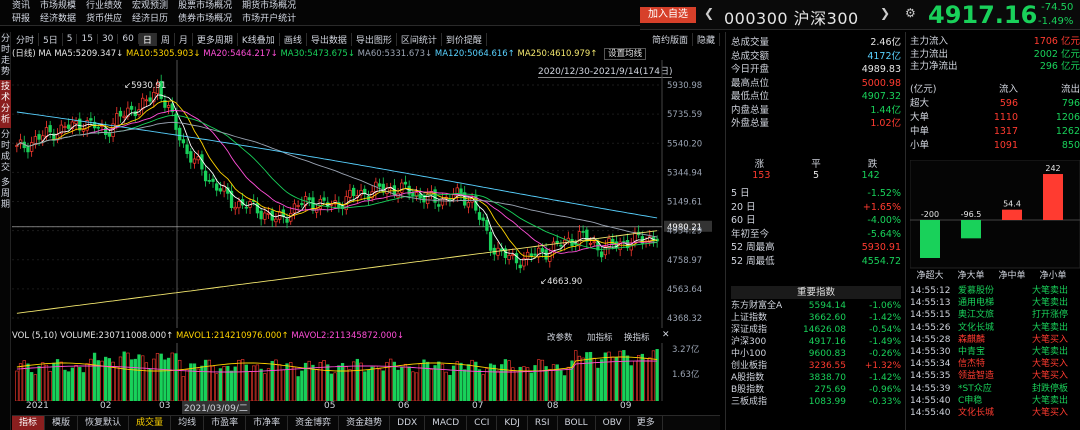 The width and height of the screenshot is (1080, 430). I want to click on tick-row: 14:55:30 中青宝 大笔卖出, so click(995, 352).